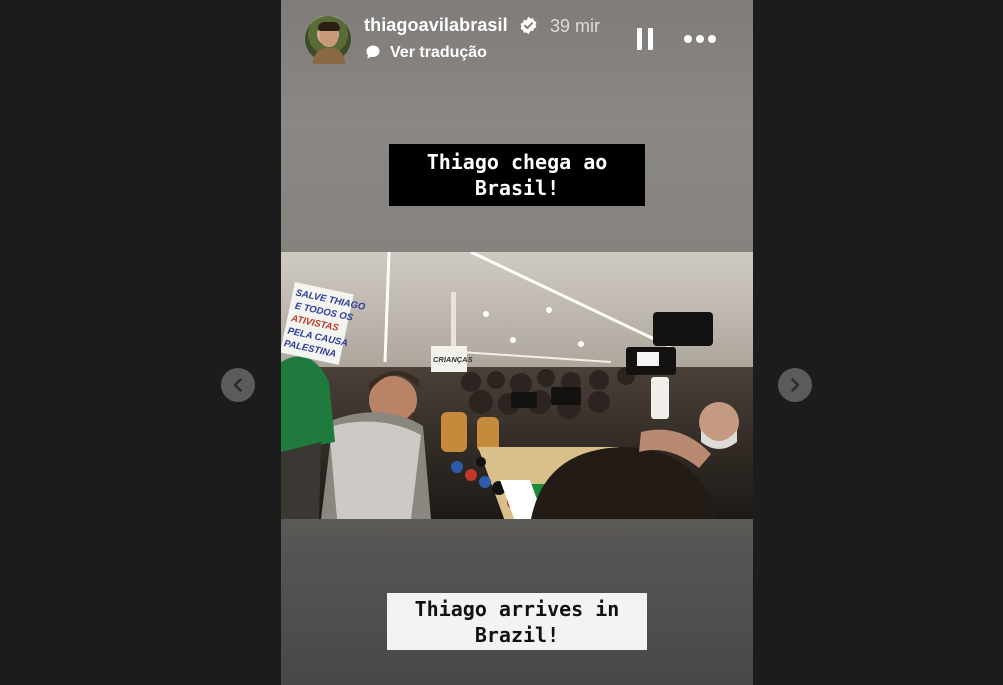  What do you see at coordinates (639, 39) in the screenshot?
I see `pause-bar-left` at bounding box center [639, 39].